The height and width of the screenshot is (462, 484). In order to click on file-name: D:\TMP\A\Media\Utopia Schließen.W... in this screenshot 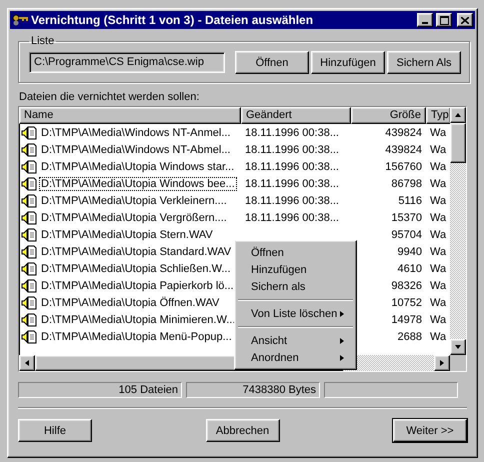, I will do `click(136, 269)`.